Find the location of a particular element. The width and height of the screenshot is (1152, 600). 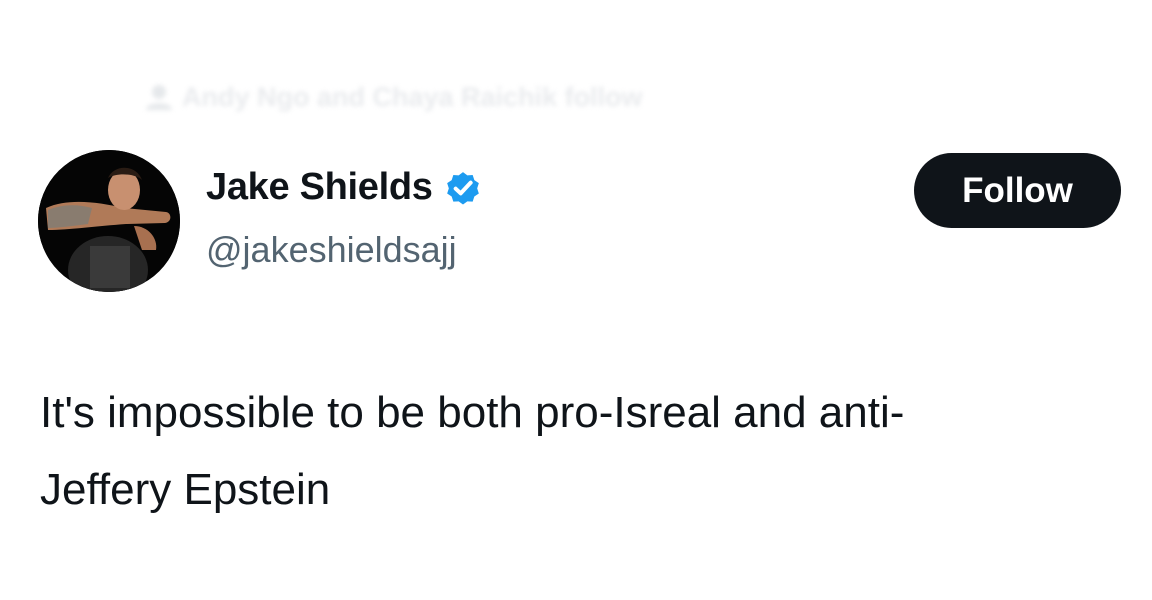

author-name: Jake Shields is located at coordinates (319, 187).